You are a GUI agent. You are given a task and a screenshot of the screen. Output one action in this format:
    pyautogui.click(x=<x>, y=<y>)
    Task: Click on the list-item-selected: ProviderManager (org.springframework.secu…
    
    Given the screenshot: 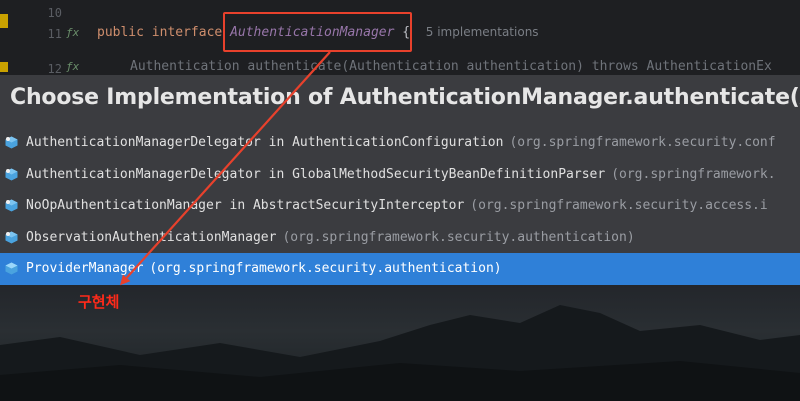 What is the action you would take?
    pyautogui.click(x=400, y=269)
    